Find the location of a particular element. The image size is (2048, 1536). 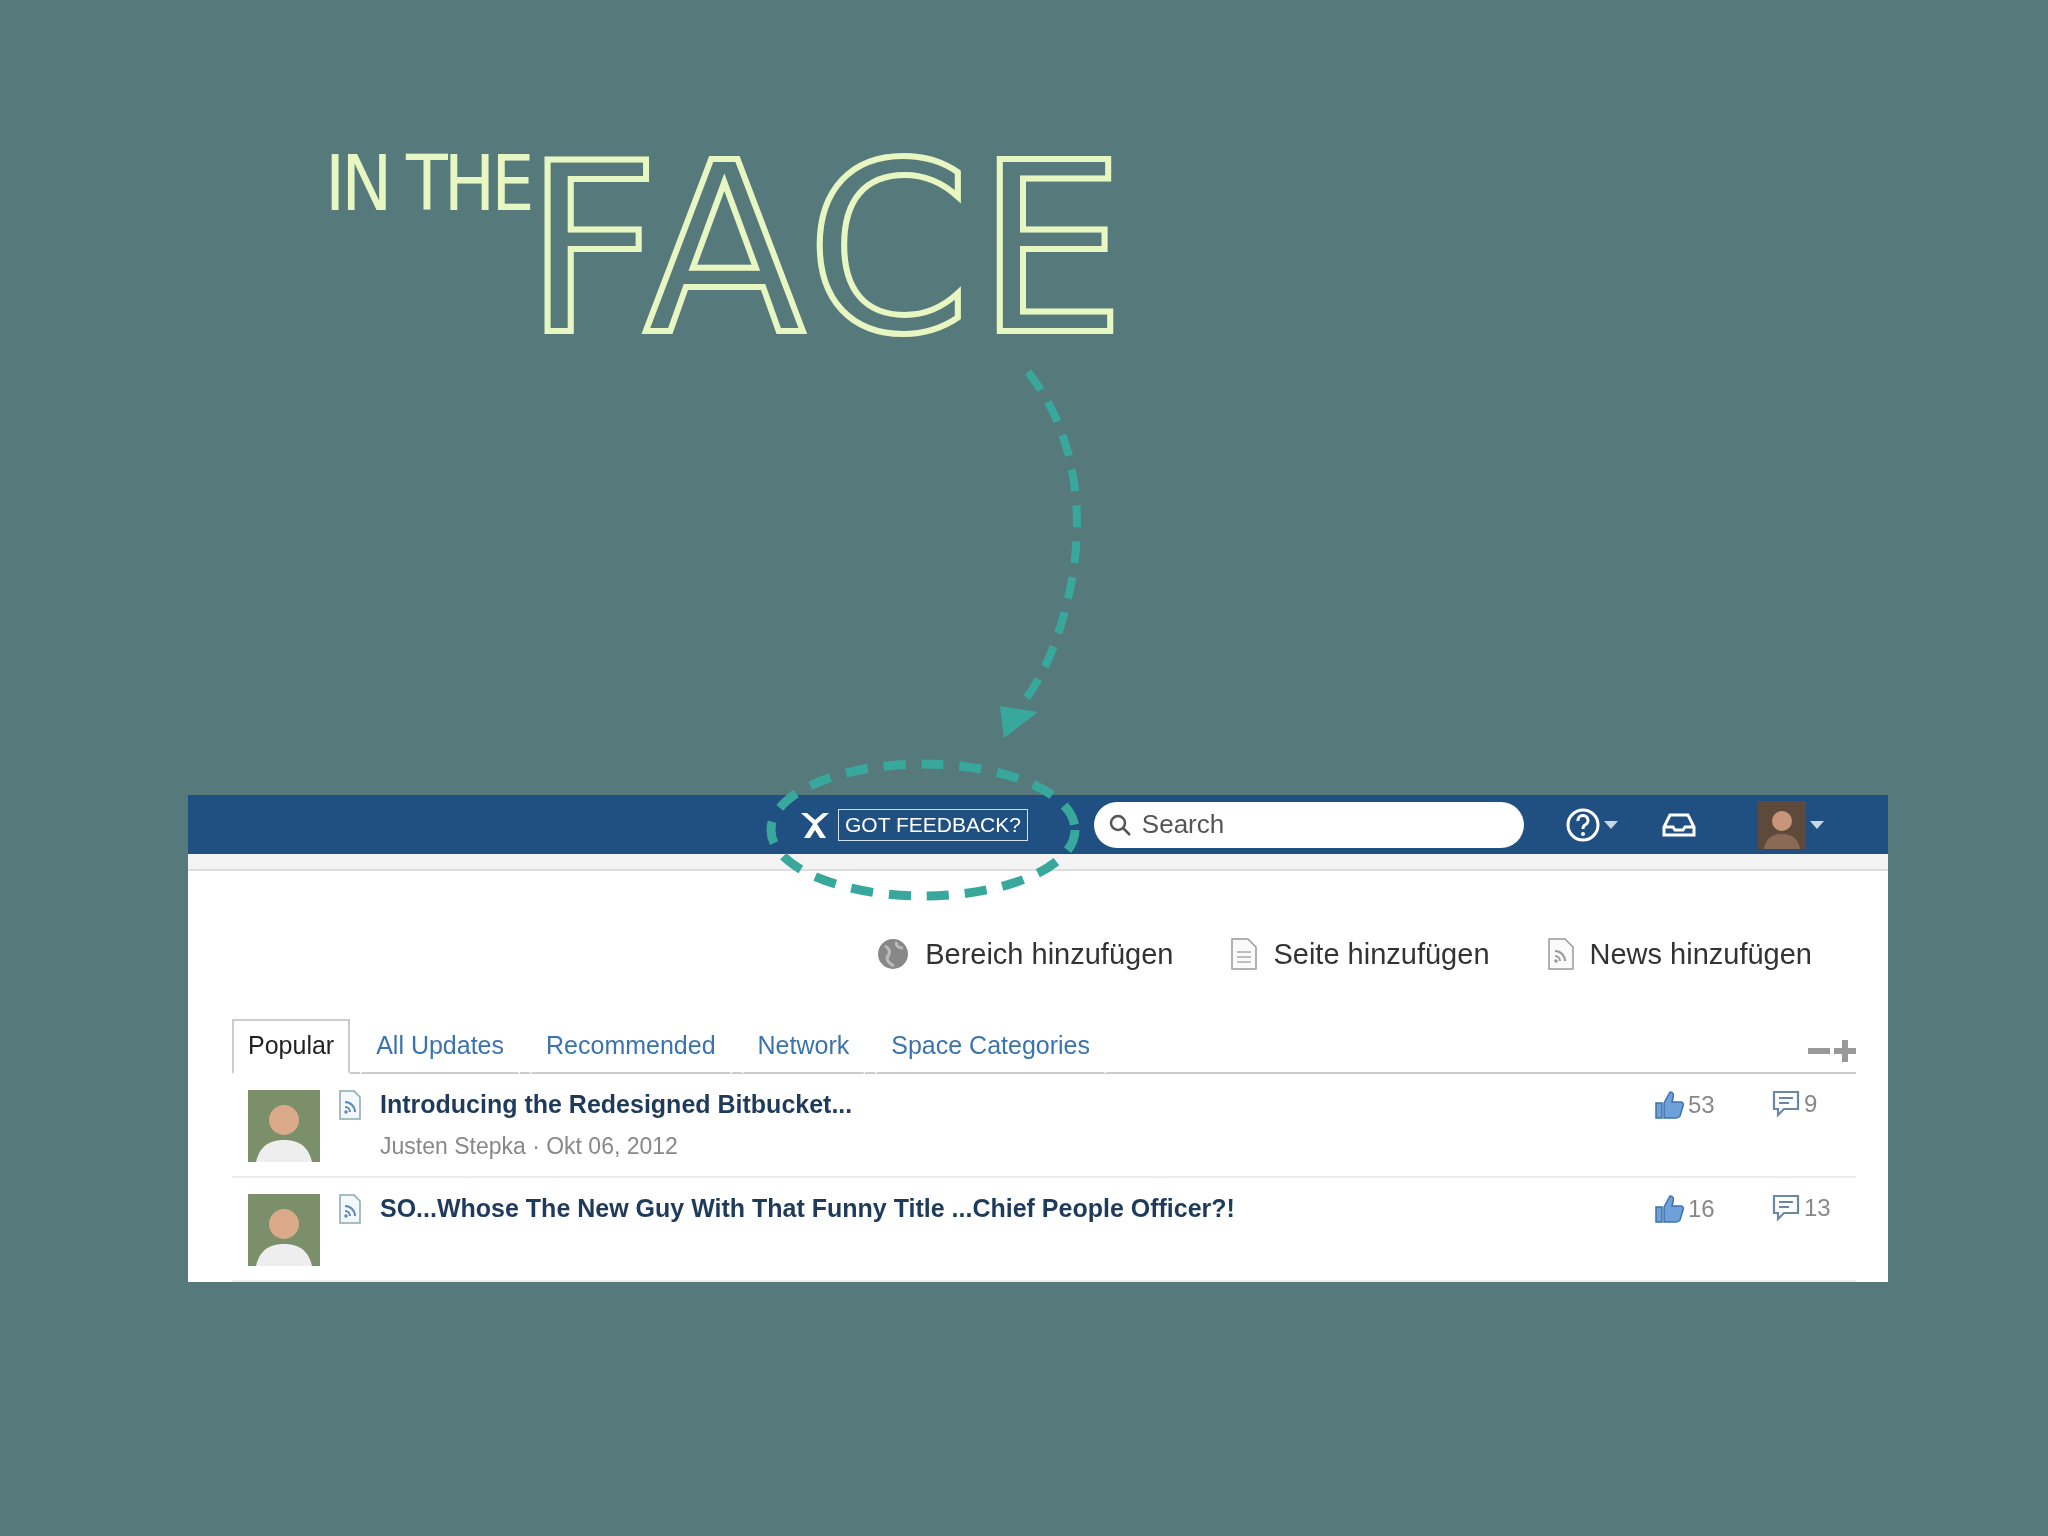

add-link: News hinzufügen is located at coordinates (1679, 954).